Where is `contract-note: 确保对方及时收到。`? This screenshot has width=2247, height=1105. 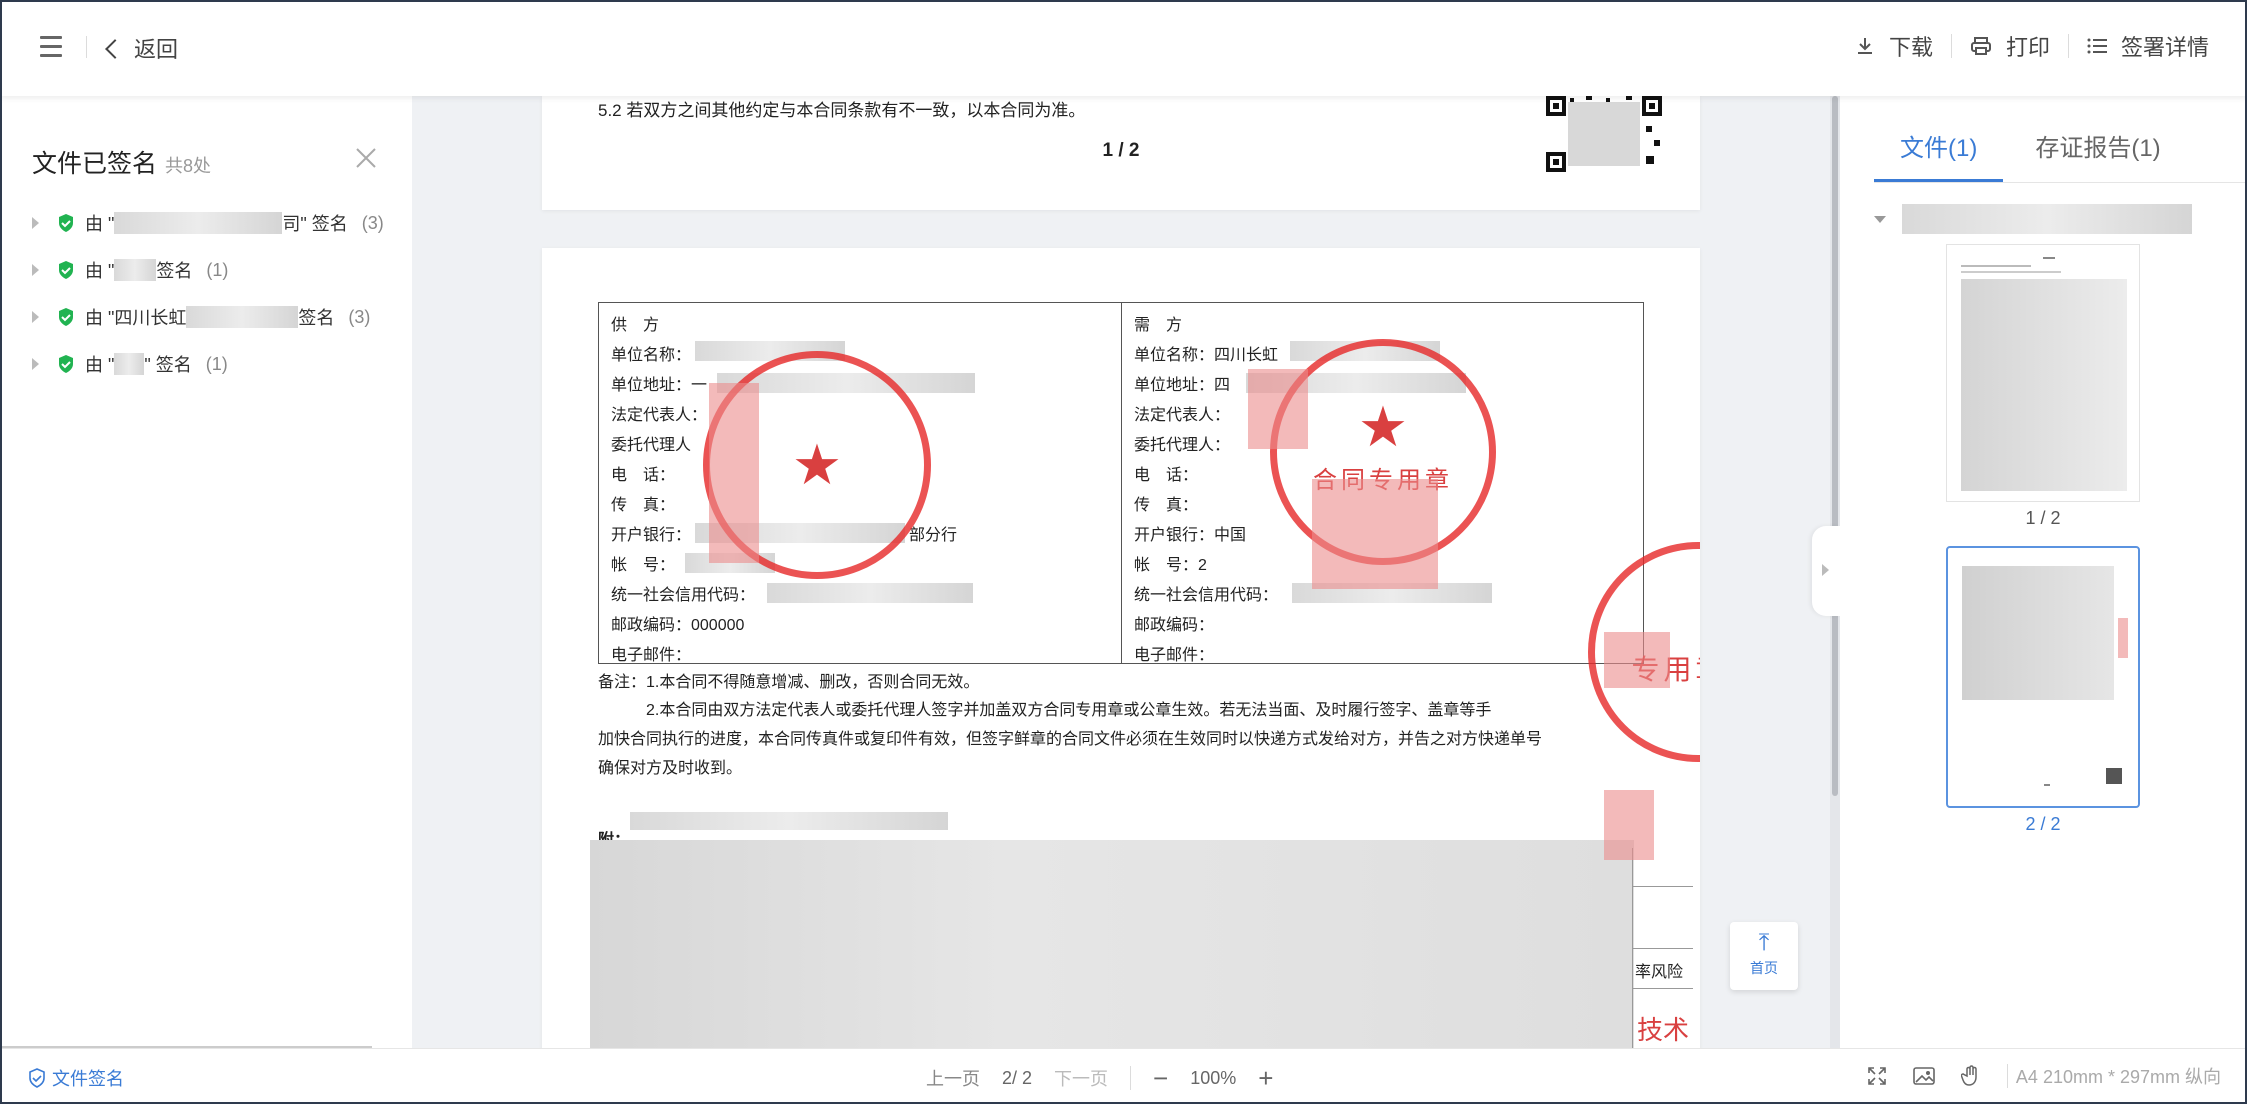 contract-note: 确保对方及时收到。 is located at coordinates (670, 768).